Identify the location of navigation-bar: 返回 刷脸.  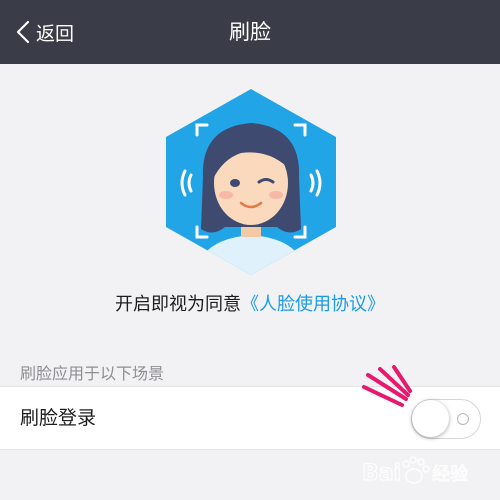
(250, 32).